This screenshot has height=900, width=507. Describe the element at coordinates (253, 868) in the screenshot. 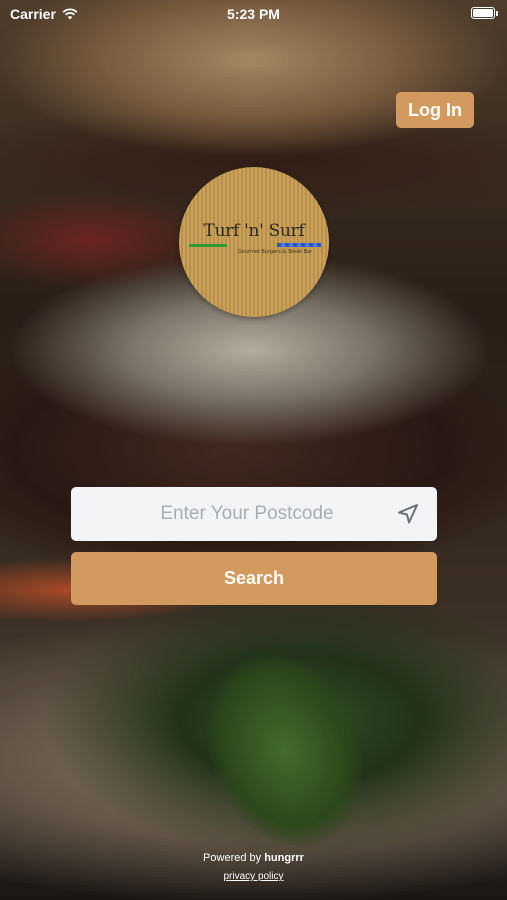

I see `footer: Powered by hungrrr privacy policy` at that location.